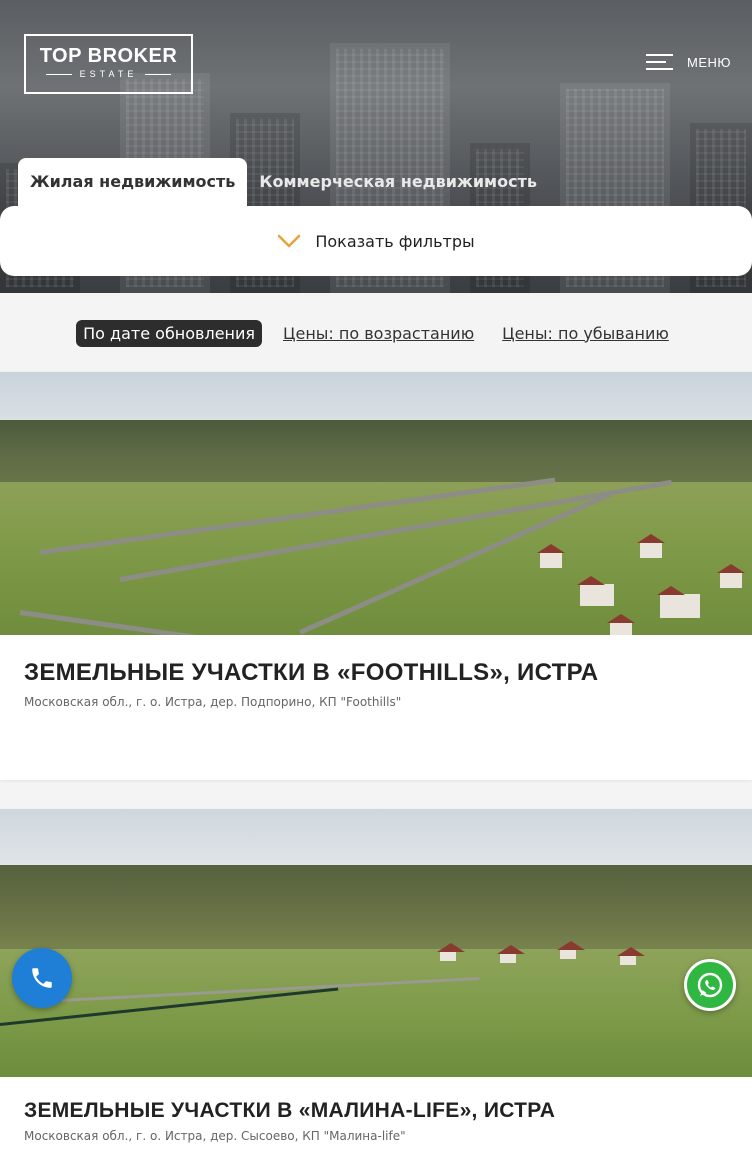  Describe the element at coordinates (133, 182) in the screenshot. I see `tab-residential: Жилая недвижимость` at that location.